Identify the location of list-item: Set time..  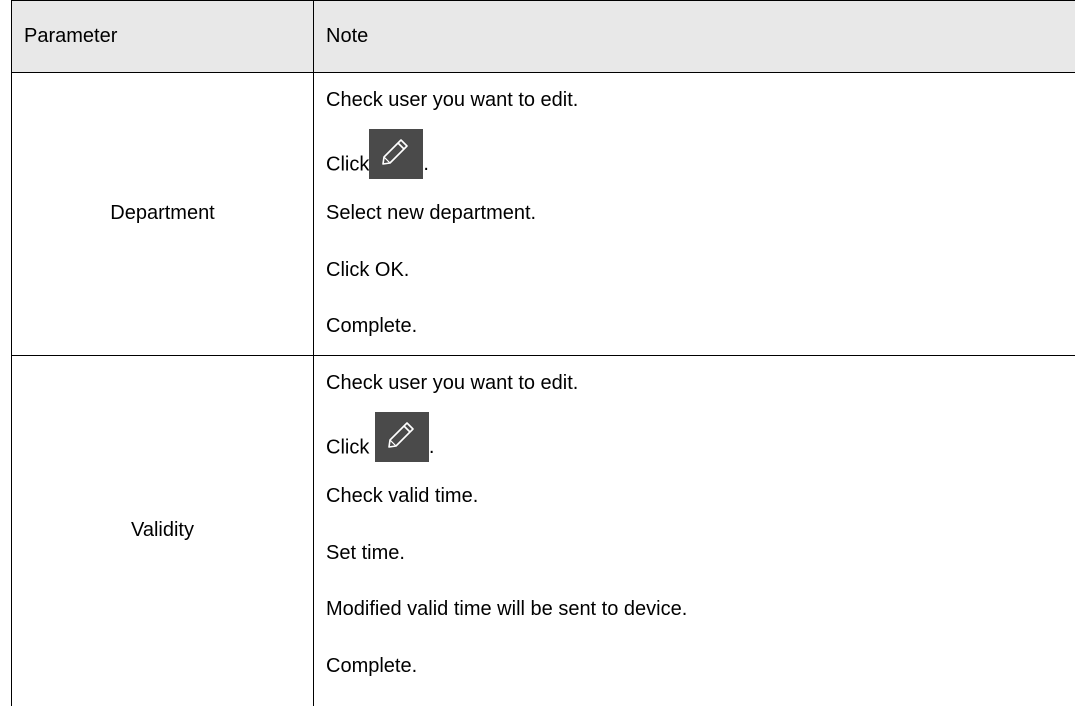
(365, 552).